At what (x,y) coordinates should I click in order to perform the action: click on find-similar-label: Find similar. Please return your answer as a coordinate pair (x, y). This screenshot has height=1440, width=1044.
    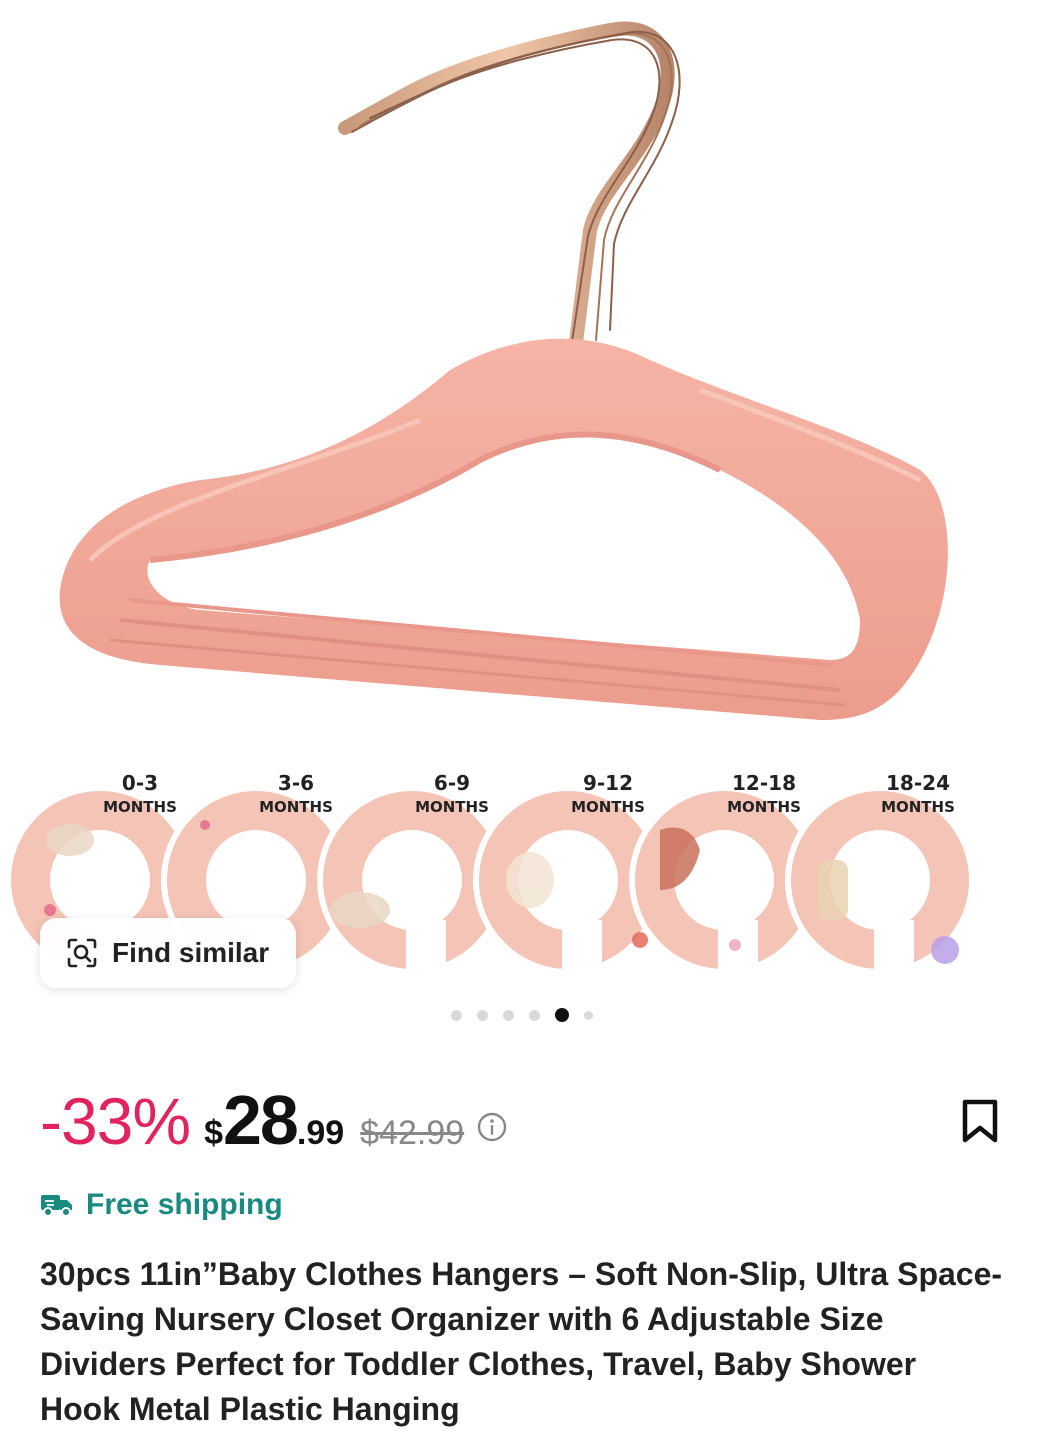
    Looking at the image, I should click on (191, 952).